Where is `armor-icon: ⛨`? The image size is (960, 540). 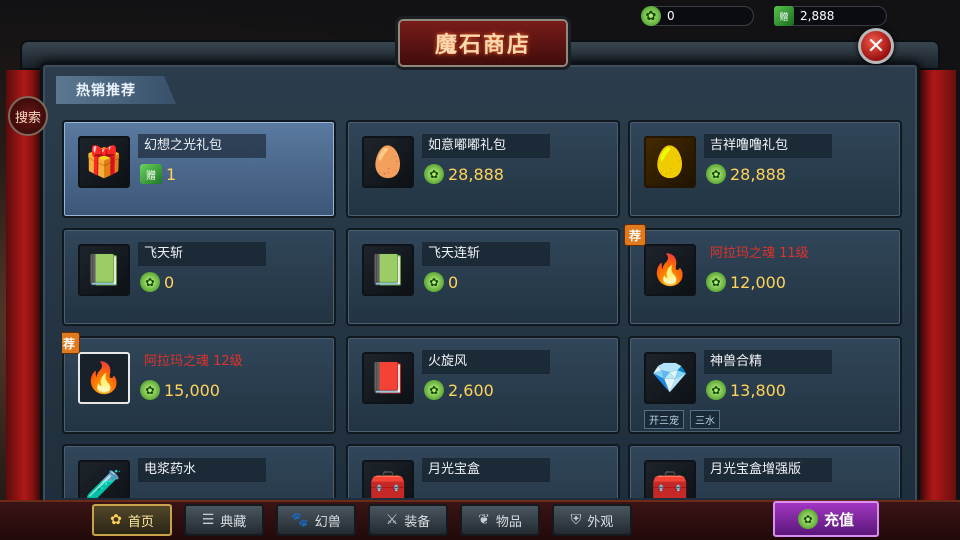
armor-icon: ⛨ is located at coordinates (576, 520).